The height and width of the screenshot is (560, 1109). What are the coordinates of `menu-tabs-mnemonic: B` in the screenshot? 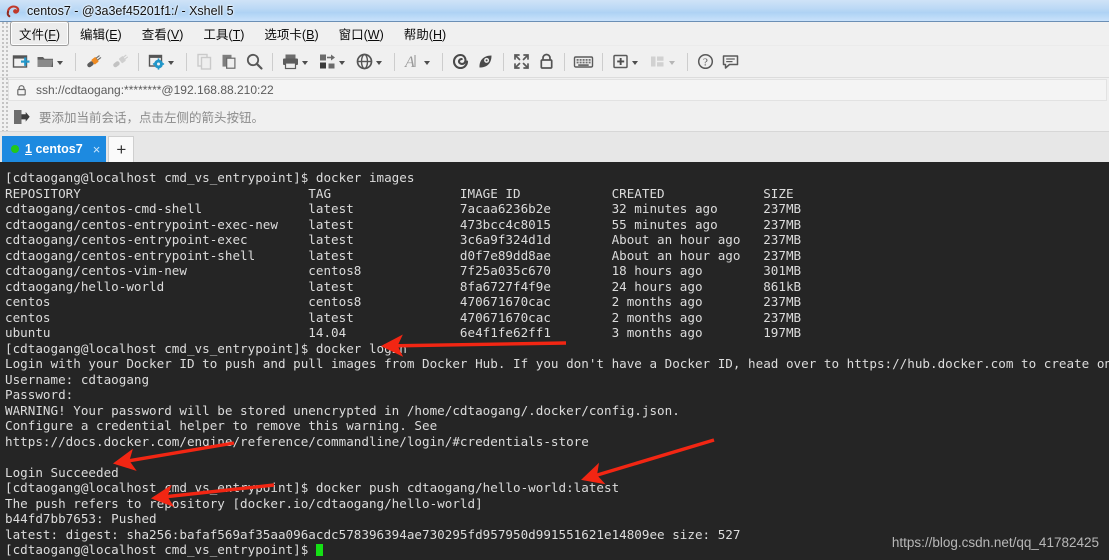 It's located at (310, 35).